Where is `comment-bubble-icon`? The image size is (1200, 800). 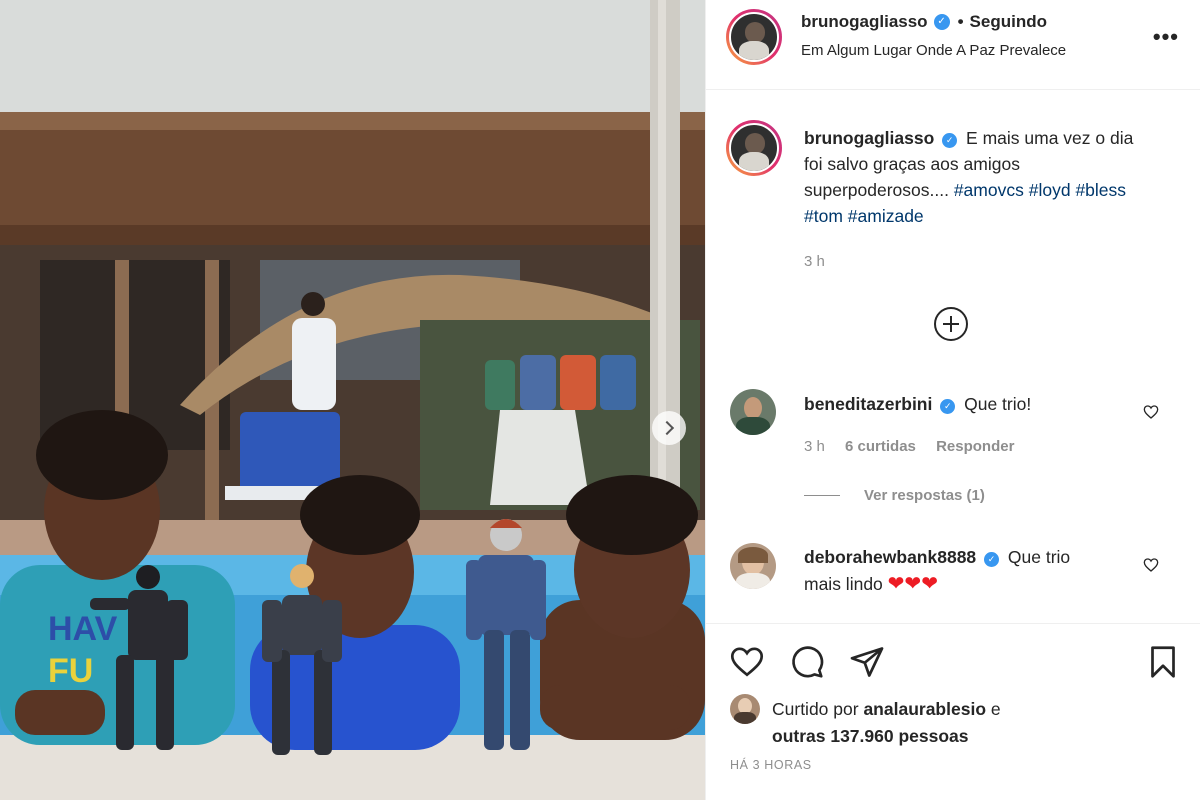
comment-bubble-icon is located at coordinates (807, 662).